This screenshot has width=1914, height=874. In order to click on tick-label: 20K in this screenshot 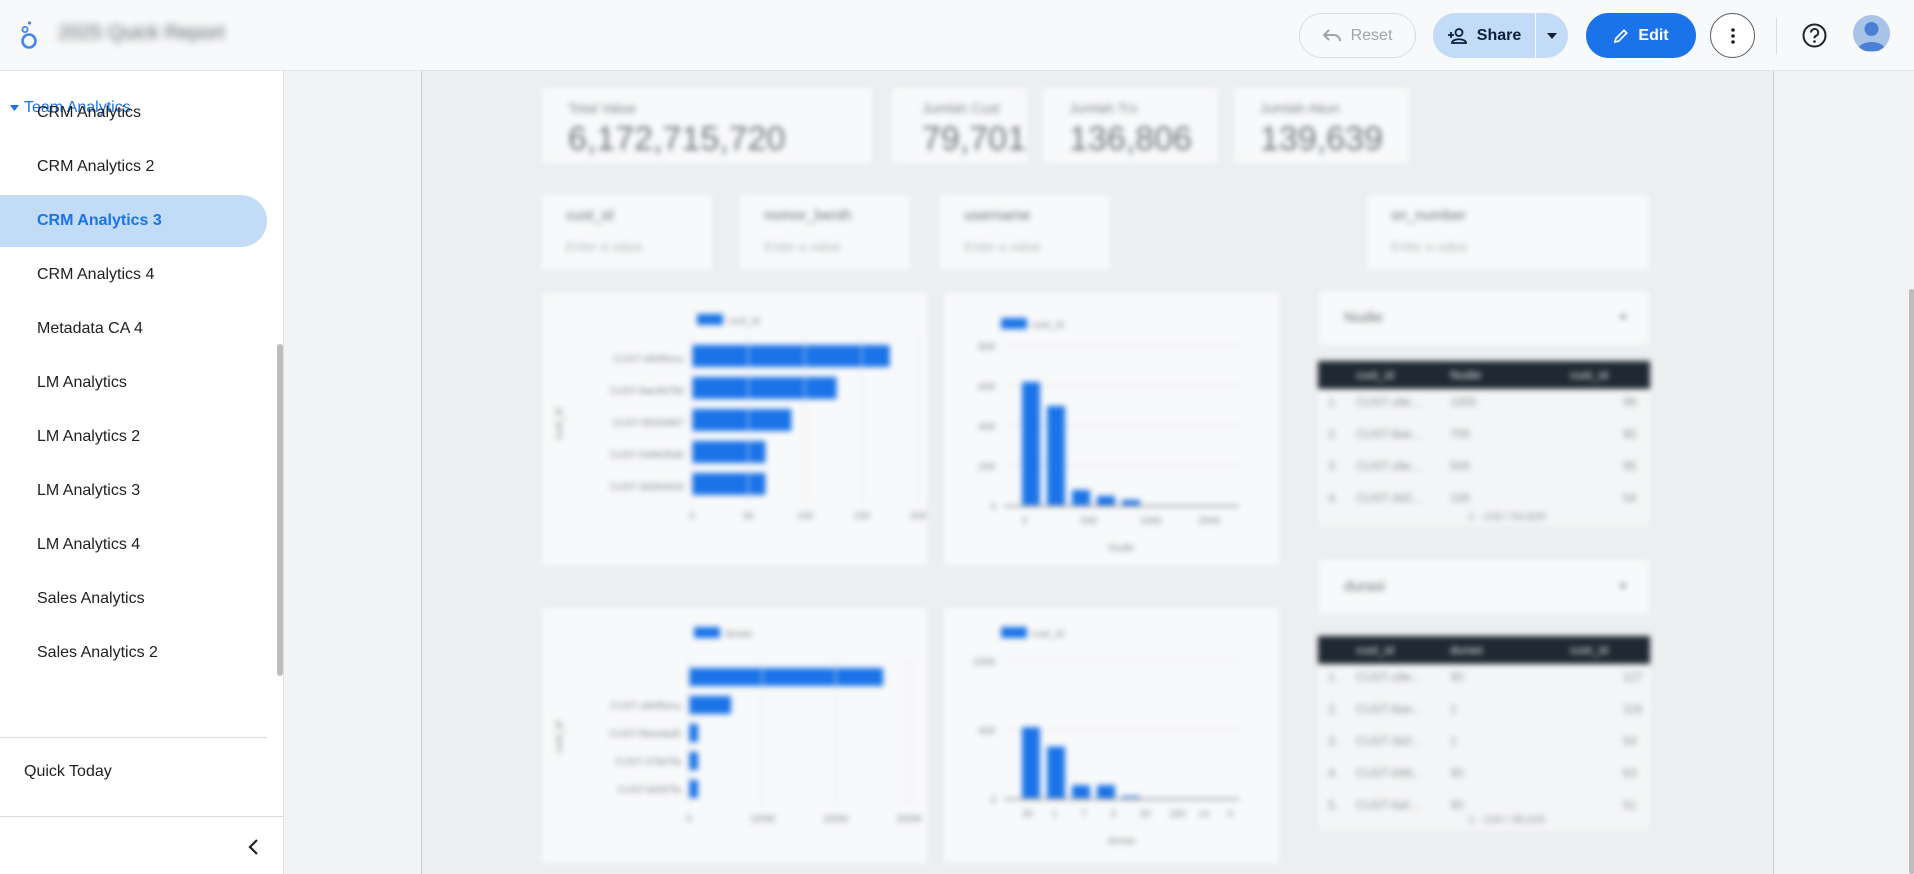, I will do `click(987, 467)`.